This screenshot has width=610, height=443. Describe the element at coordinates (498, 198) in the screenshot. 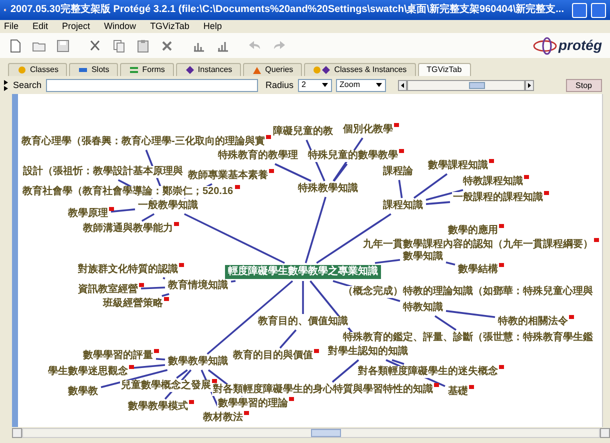

I see `node-label: 一般課程的課程知識` at that location.